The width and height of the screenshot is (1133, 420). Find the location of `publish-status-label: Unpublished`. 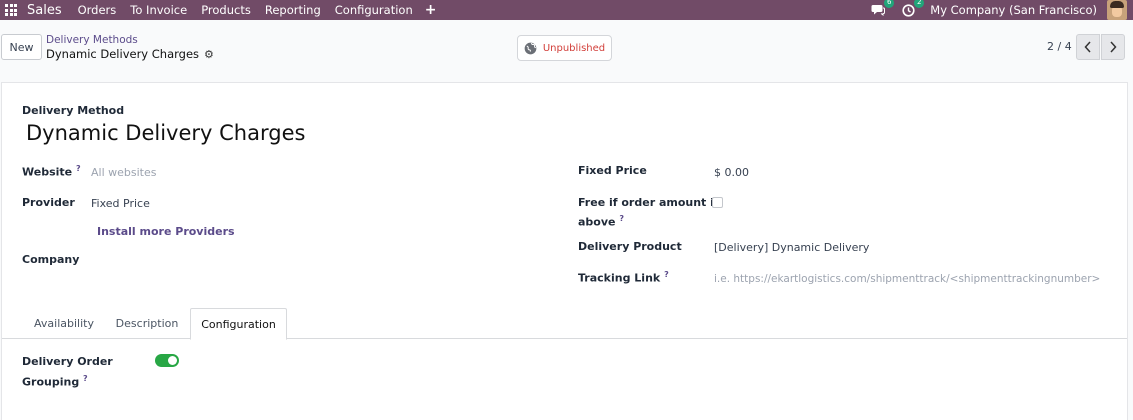

publish-status-label: Unpublished is located at coordinates (574, 48).